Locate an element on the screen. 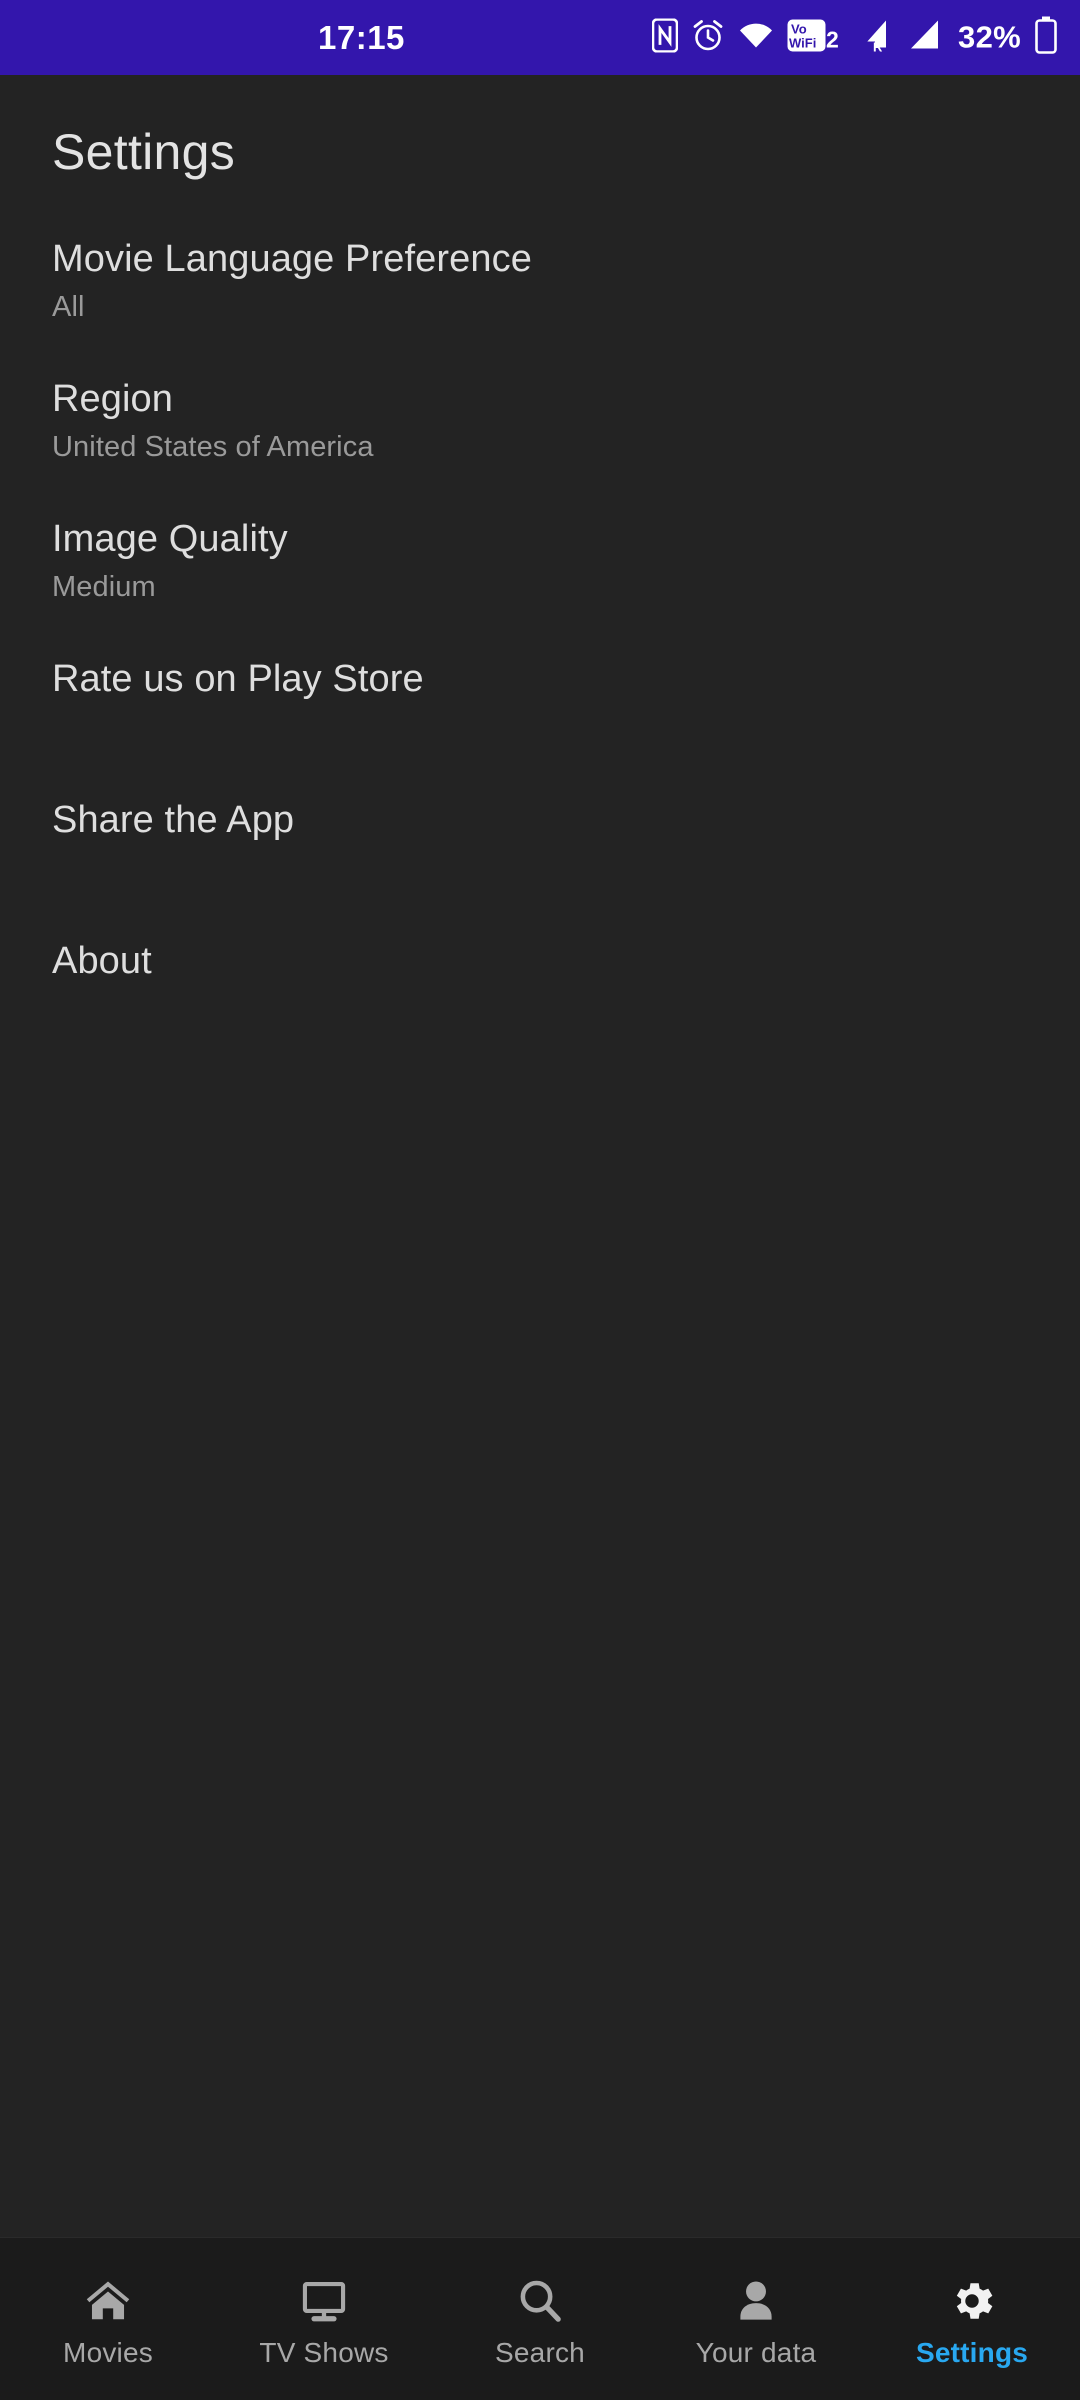 The width and height of the screenshot is (1080, 2400). alarm-clock-icon is located at coordinates (708, 37).